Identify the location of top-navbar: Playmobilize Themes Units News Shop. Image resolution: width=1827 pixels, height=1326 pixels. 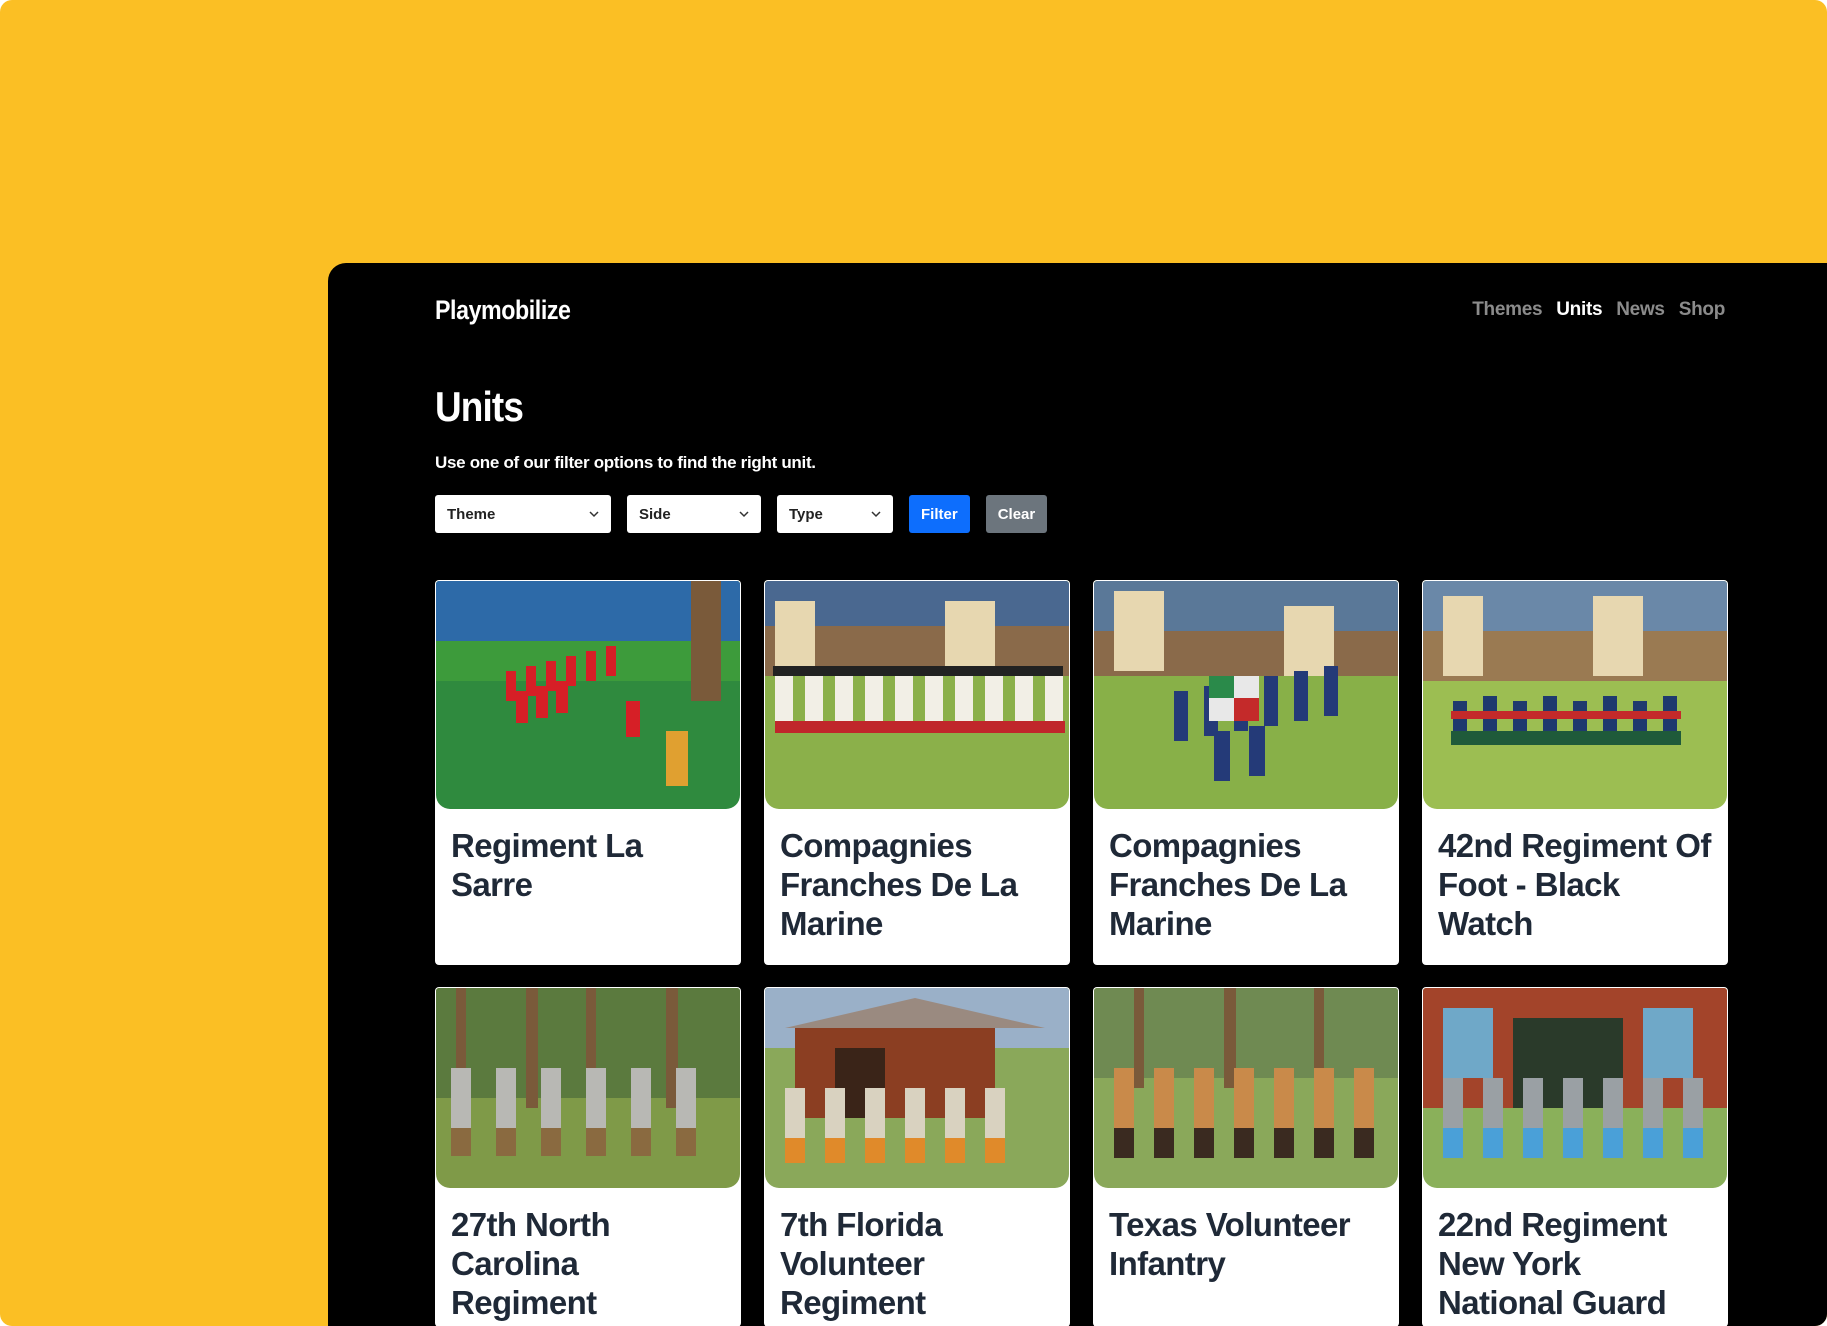
(1085, 315).